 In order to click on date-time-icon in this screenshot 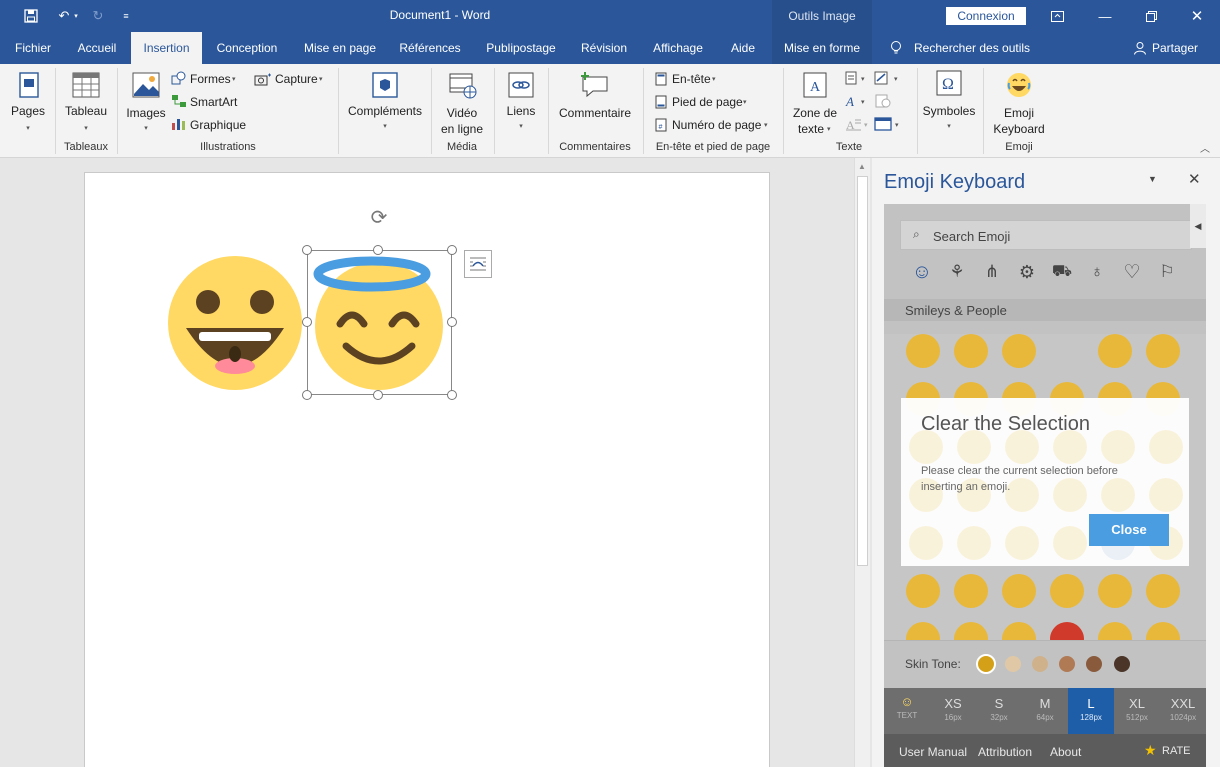, I will do `click(883, 101)`.